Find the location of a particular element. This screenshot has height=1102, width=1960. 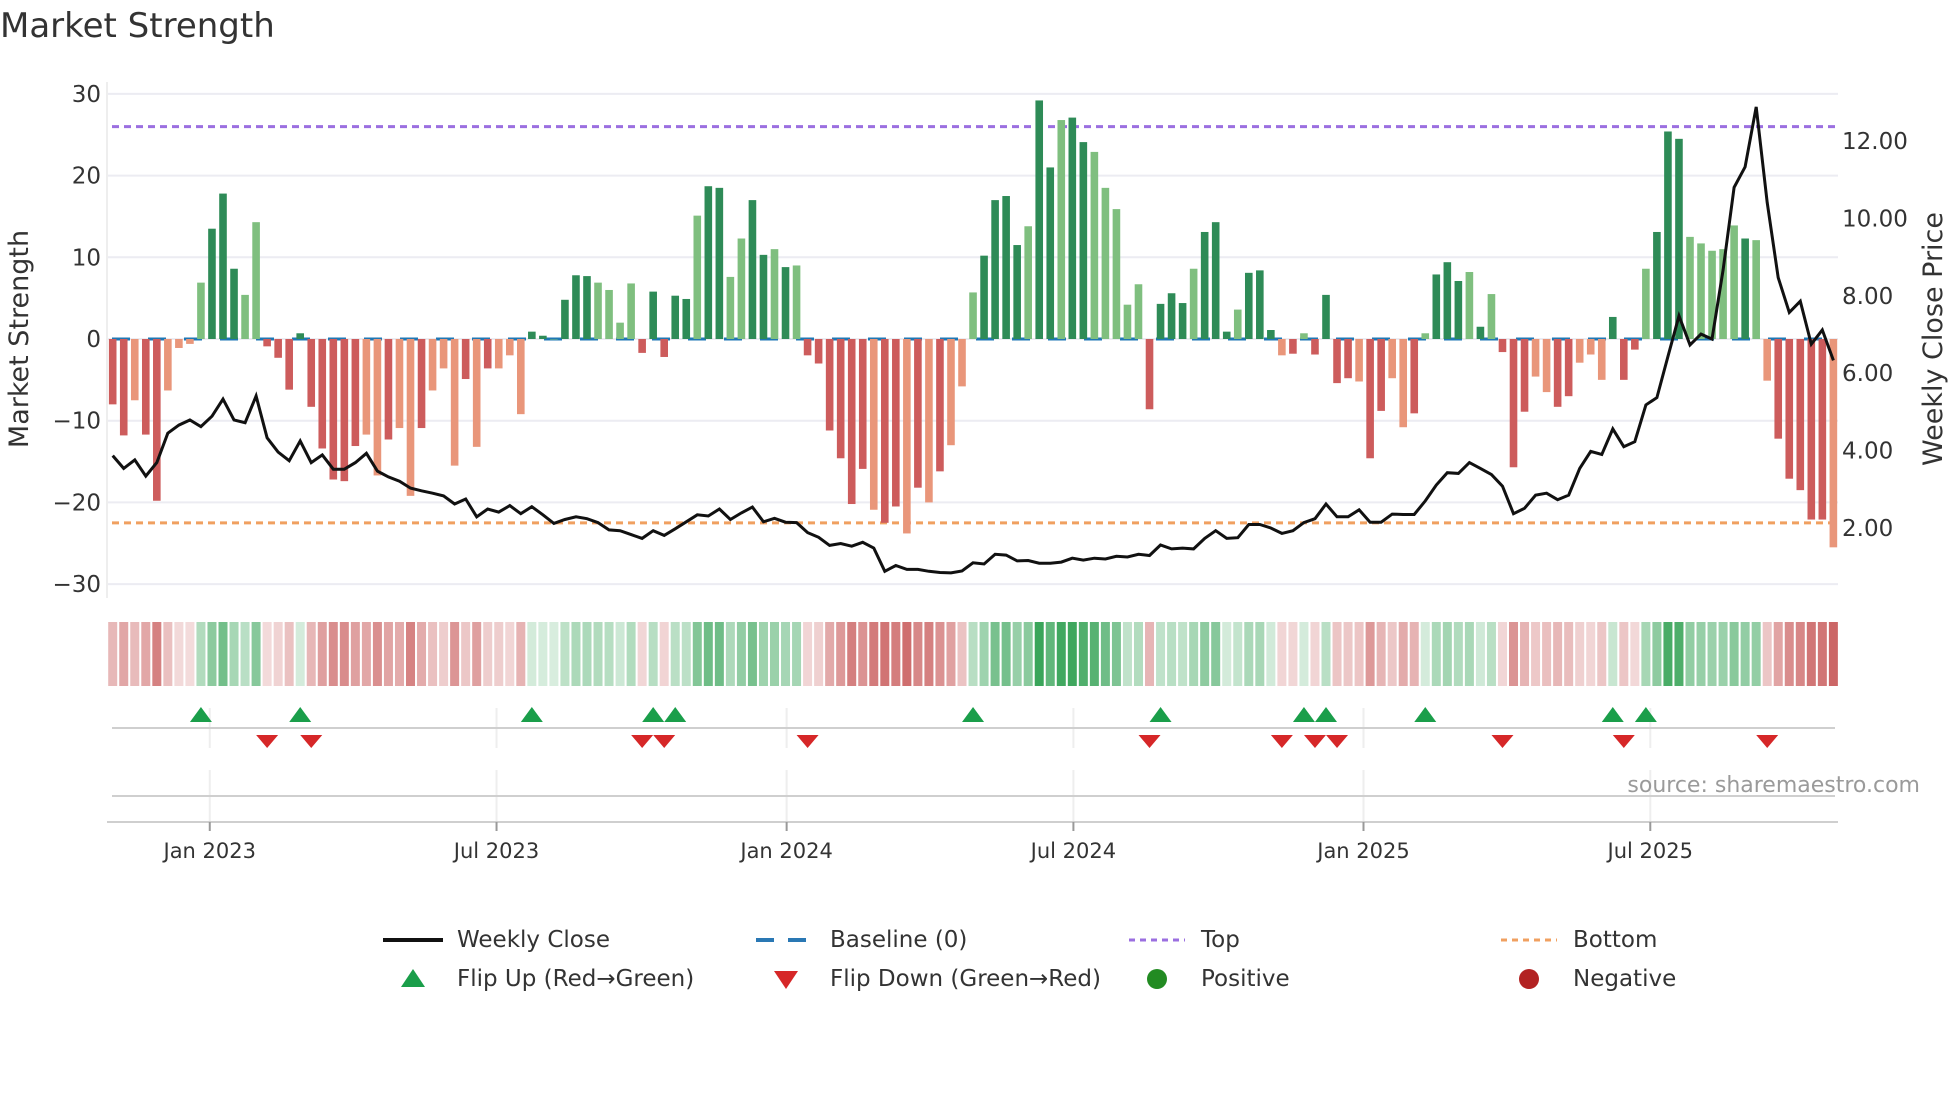

y2-axis-label: Weekly Close Price is located at coordinates (1933, 339).